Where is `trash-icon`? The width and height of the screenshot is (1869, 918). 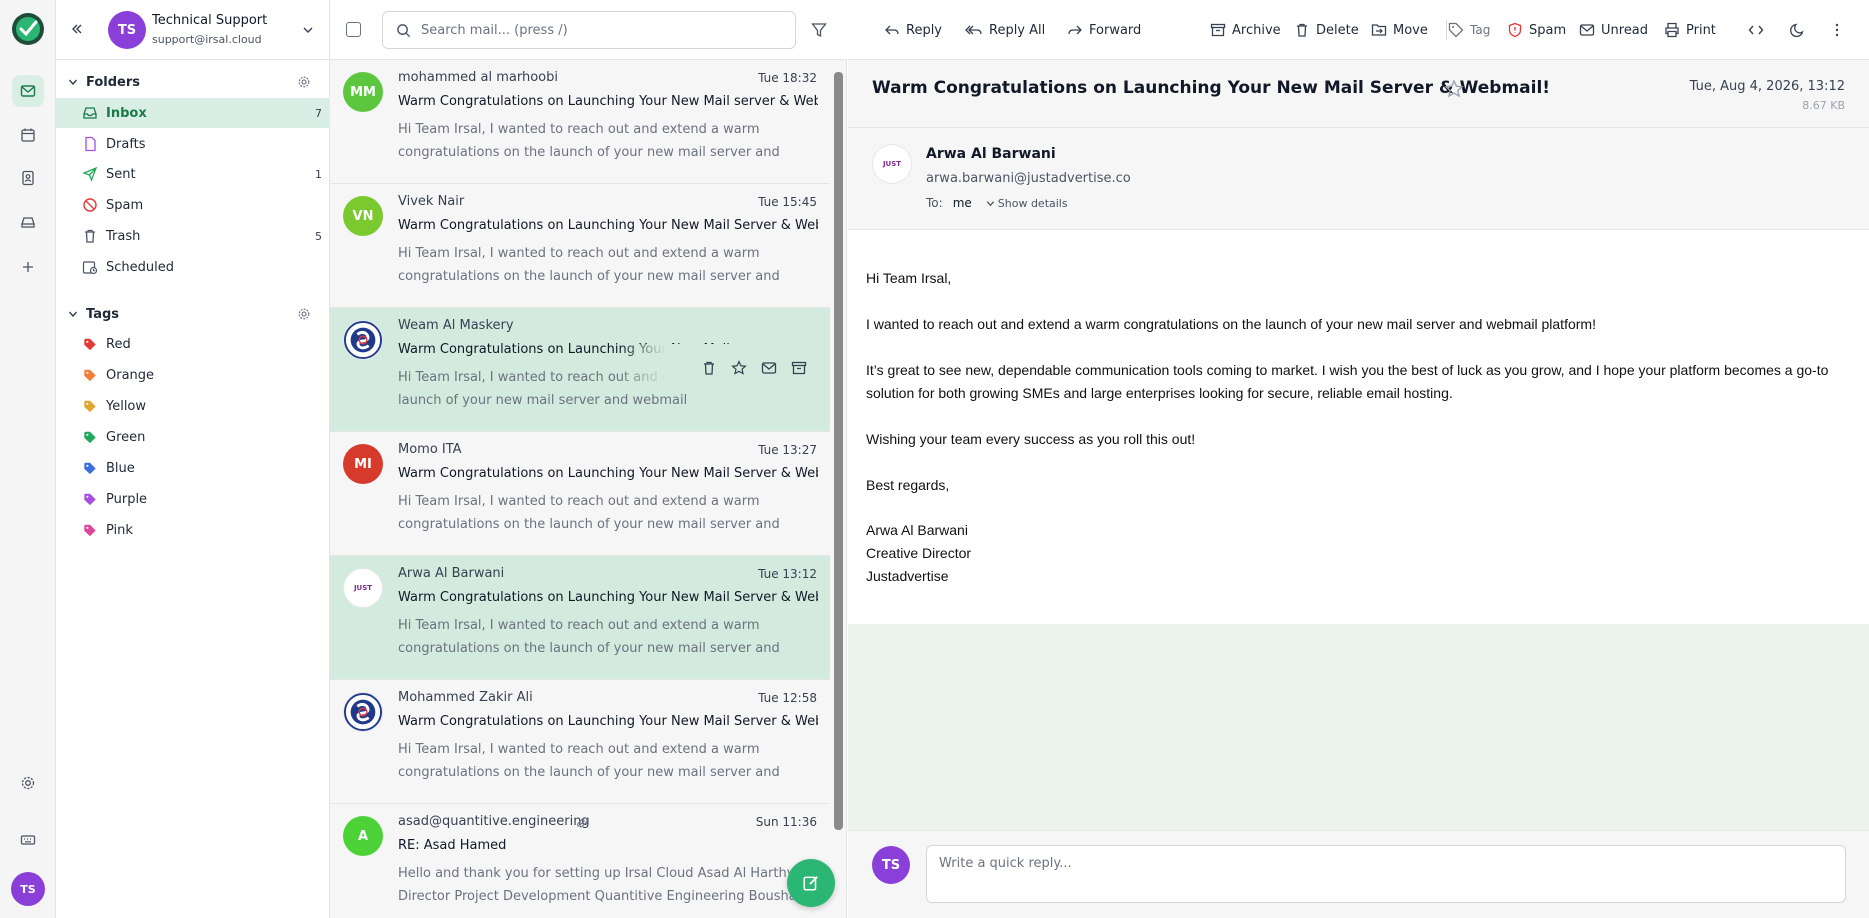
trash-icon is located at coordinates (709, 368).